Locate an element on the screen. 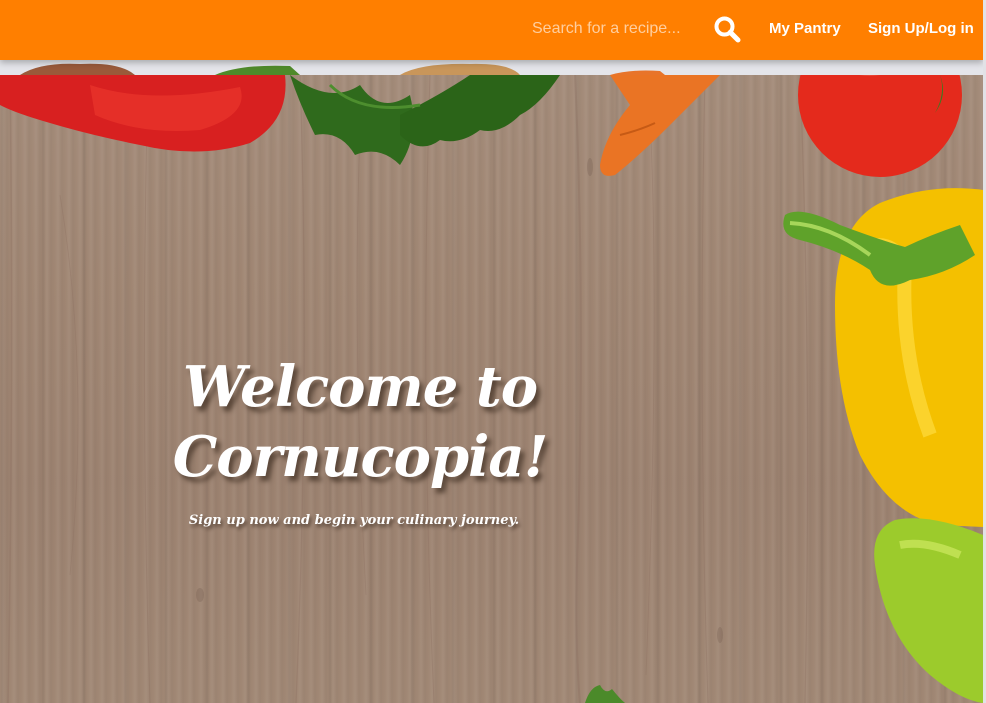 The height and width of the screenshot is (703, 986). search-button is located at coordinates (727, 29).